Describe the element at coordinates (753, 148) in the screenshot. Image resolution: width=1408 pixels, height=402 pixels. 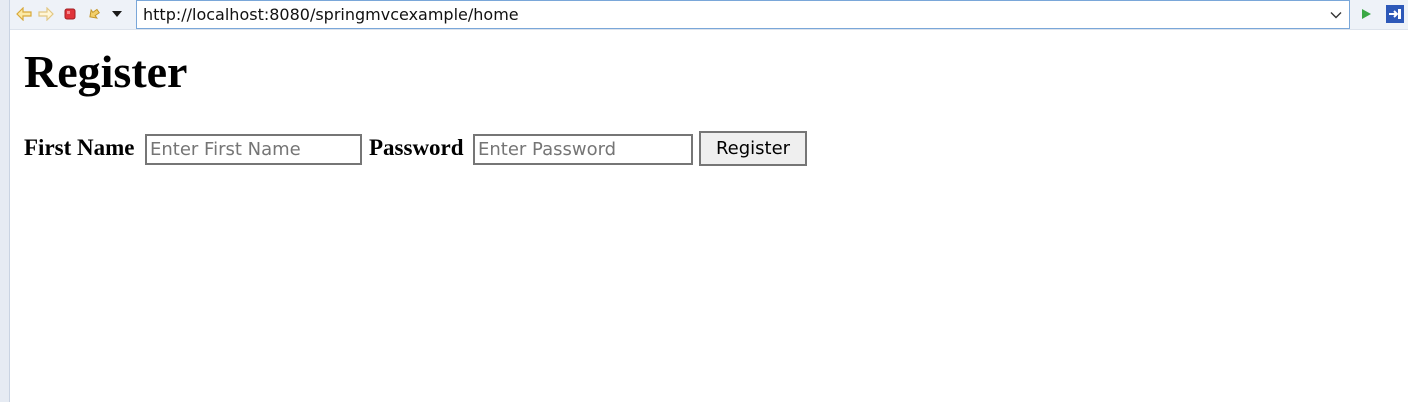
I see `register-button: Register` at that location.